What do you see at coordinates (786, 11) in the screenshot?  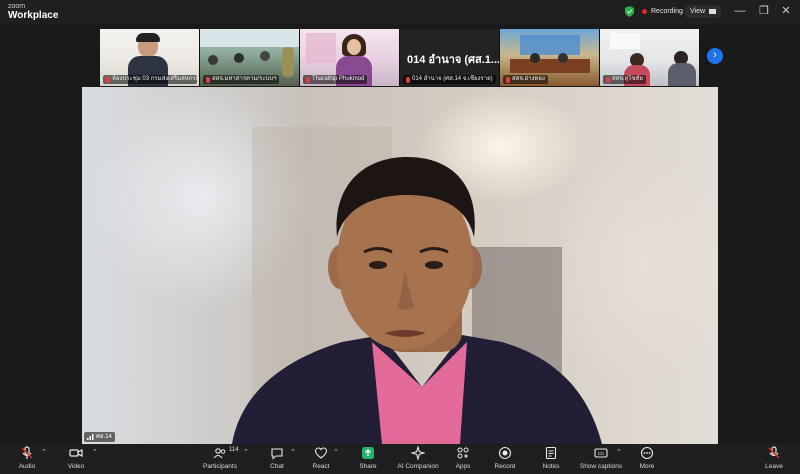 I see `close-icon: ✕` at bounding box center [786, 11].